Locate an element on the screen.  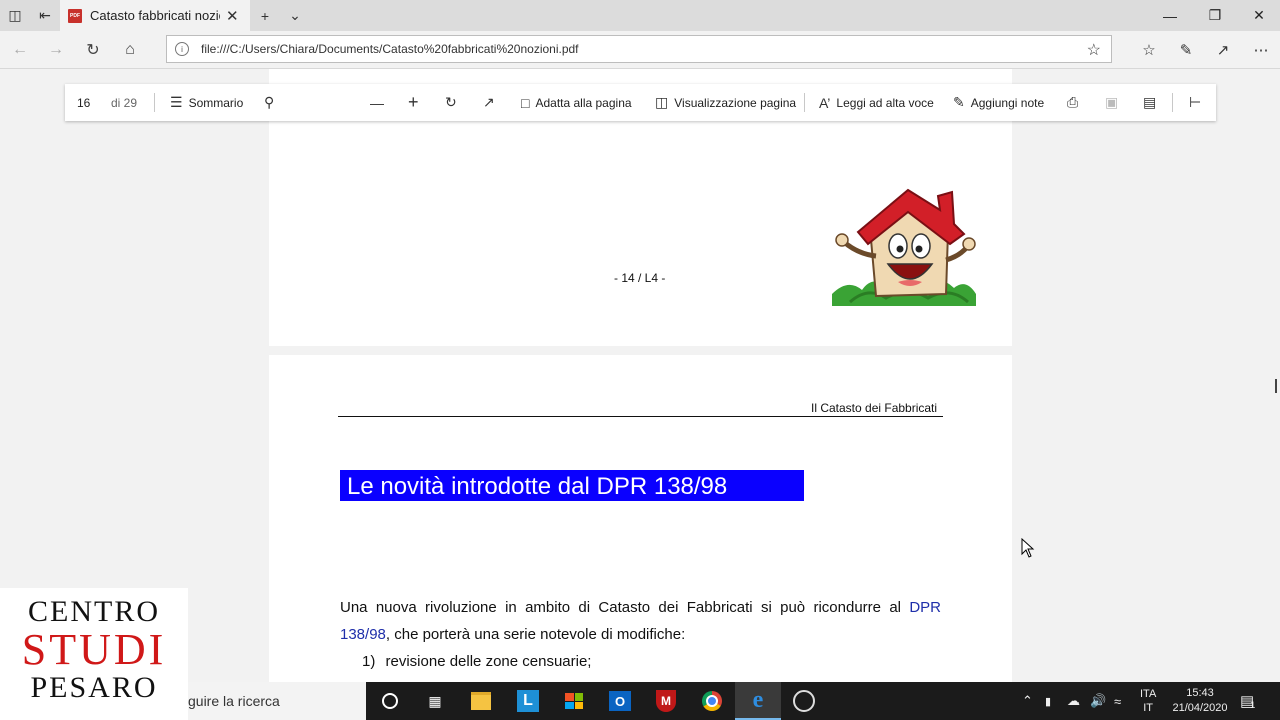
task-view-icon: ▦ is located at coordinates (435, 701).